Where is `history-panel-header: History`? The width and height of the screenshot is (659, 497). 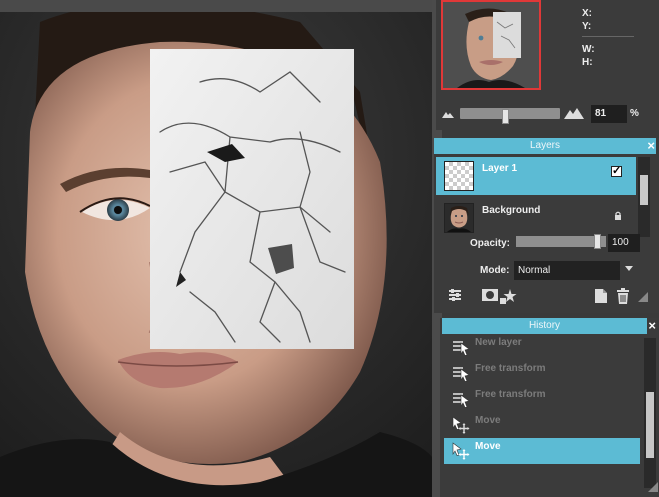 history-panel-header: History is located at coordinates (544, 326).